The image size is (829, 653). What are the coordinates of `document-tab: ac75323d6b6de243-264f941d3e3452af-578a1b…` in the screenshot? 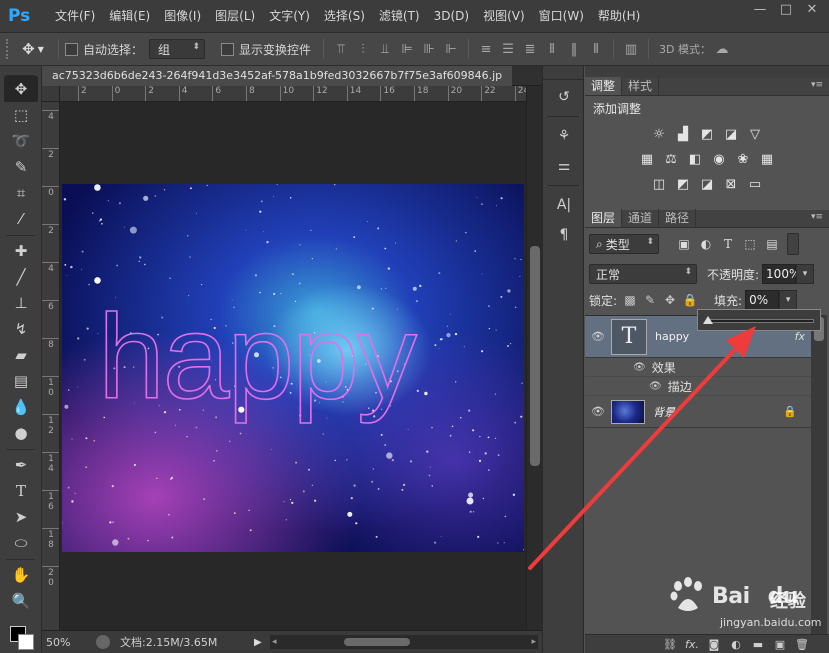 It's located at (277, 75).